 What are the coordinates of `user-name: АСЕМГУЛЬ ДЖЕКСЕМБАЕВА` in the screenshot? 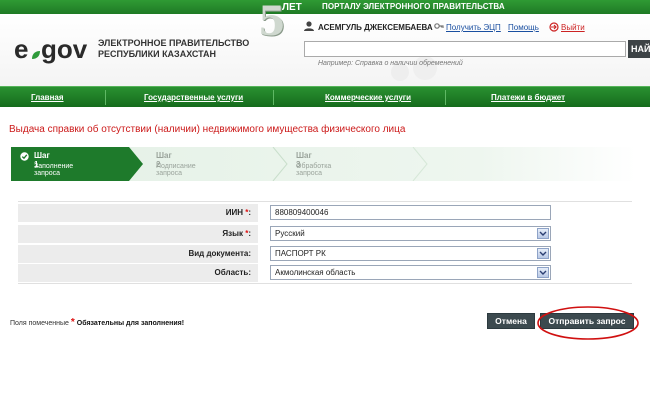 It's located at (375, 27).